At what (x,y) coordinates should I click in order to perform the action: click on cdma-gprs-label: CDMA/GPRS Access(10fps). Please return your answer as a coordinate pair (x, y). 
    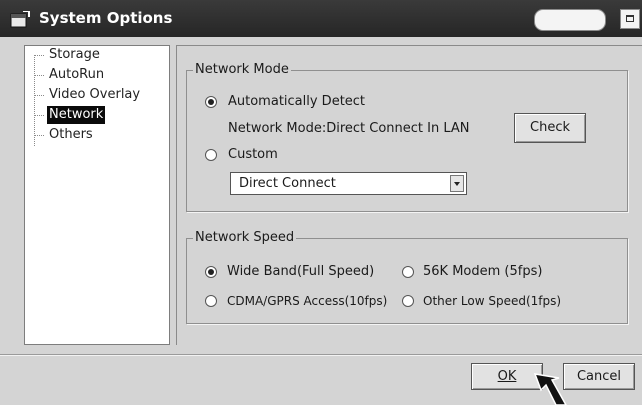
    Looking at the image, I should click on (307, 301).